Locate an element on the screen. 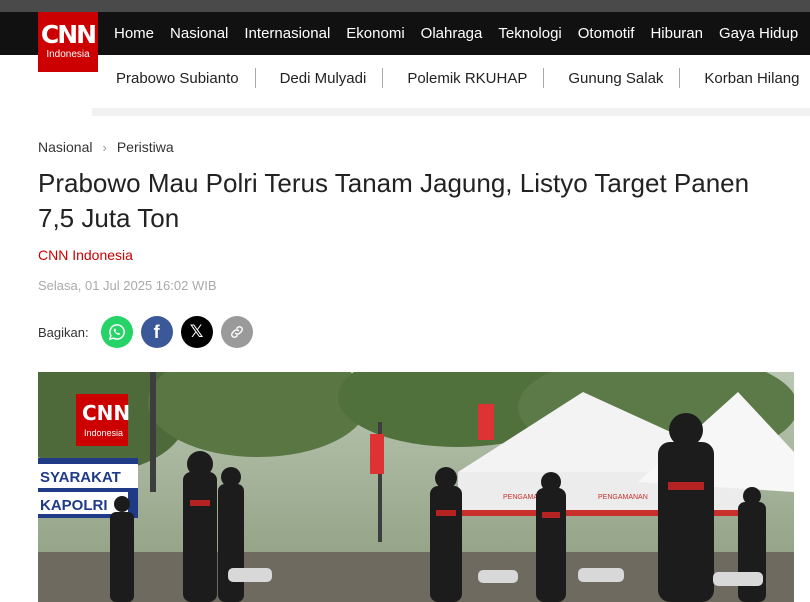 This screenshot has width=810, height=602. logo-text: CNN is located at coordinates (68, 34).